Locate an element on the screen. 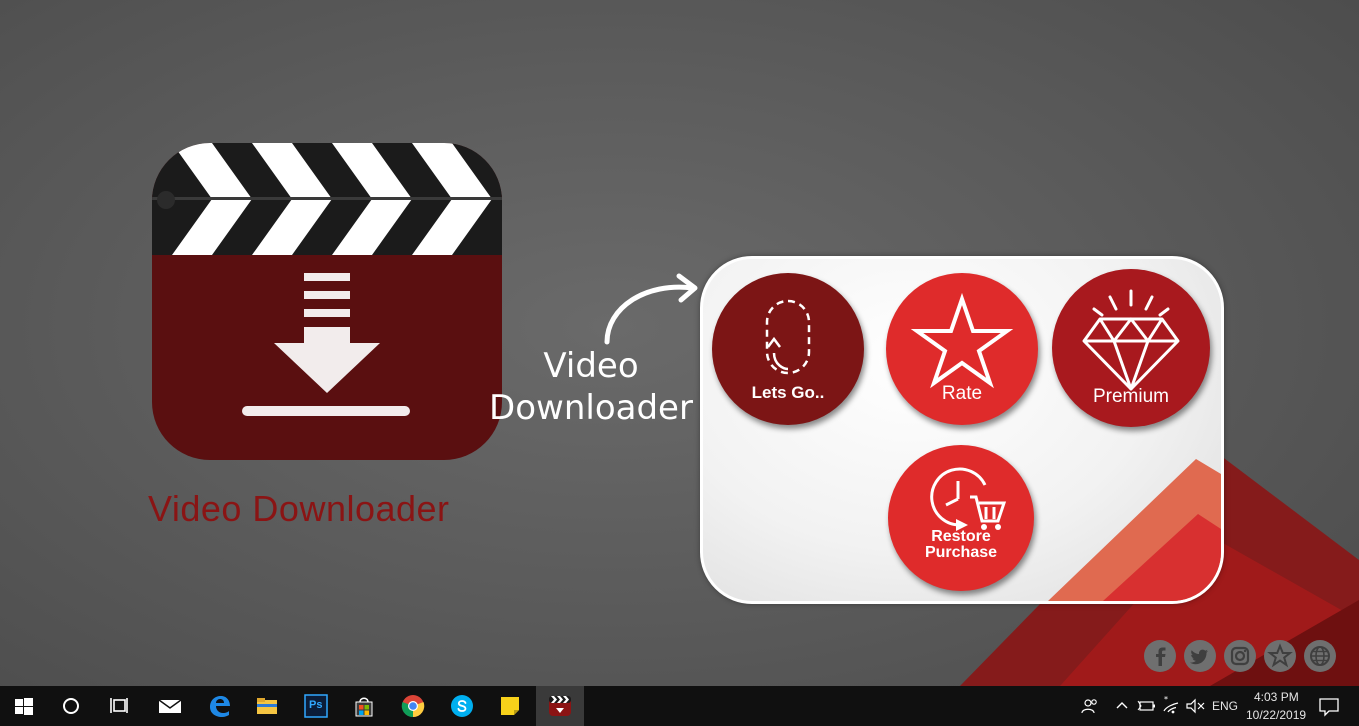 Image resolution: width=1359 pixels, height=726 pixels. globe-icon is located at coordinates (1320, 656).